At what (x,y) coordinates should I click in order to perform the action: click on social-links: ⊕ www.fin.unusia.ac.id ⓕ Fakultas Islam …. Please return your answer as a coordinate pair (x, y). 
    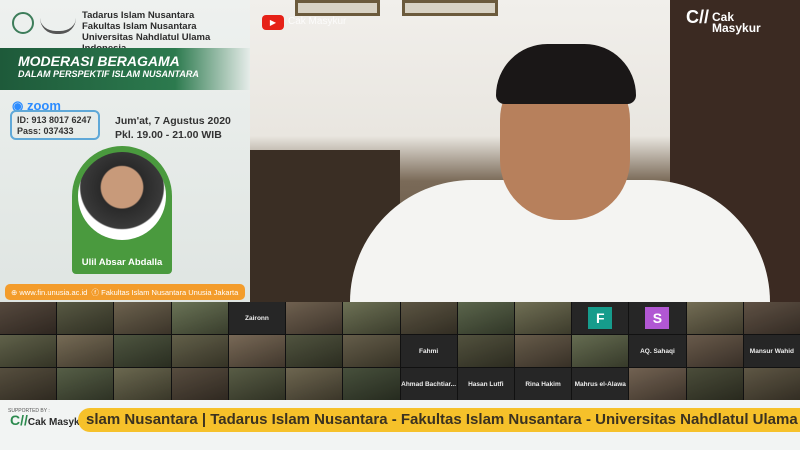
    Looking at the image, I should click on (125, 292).